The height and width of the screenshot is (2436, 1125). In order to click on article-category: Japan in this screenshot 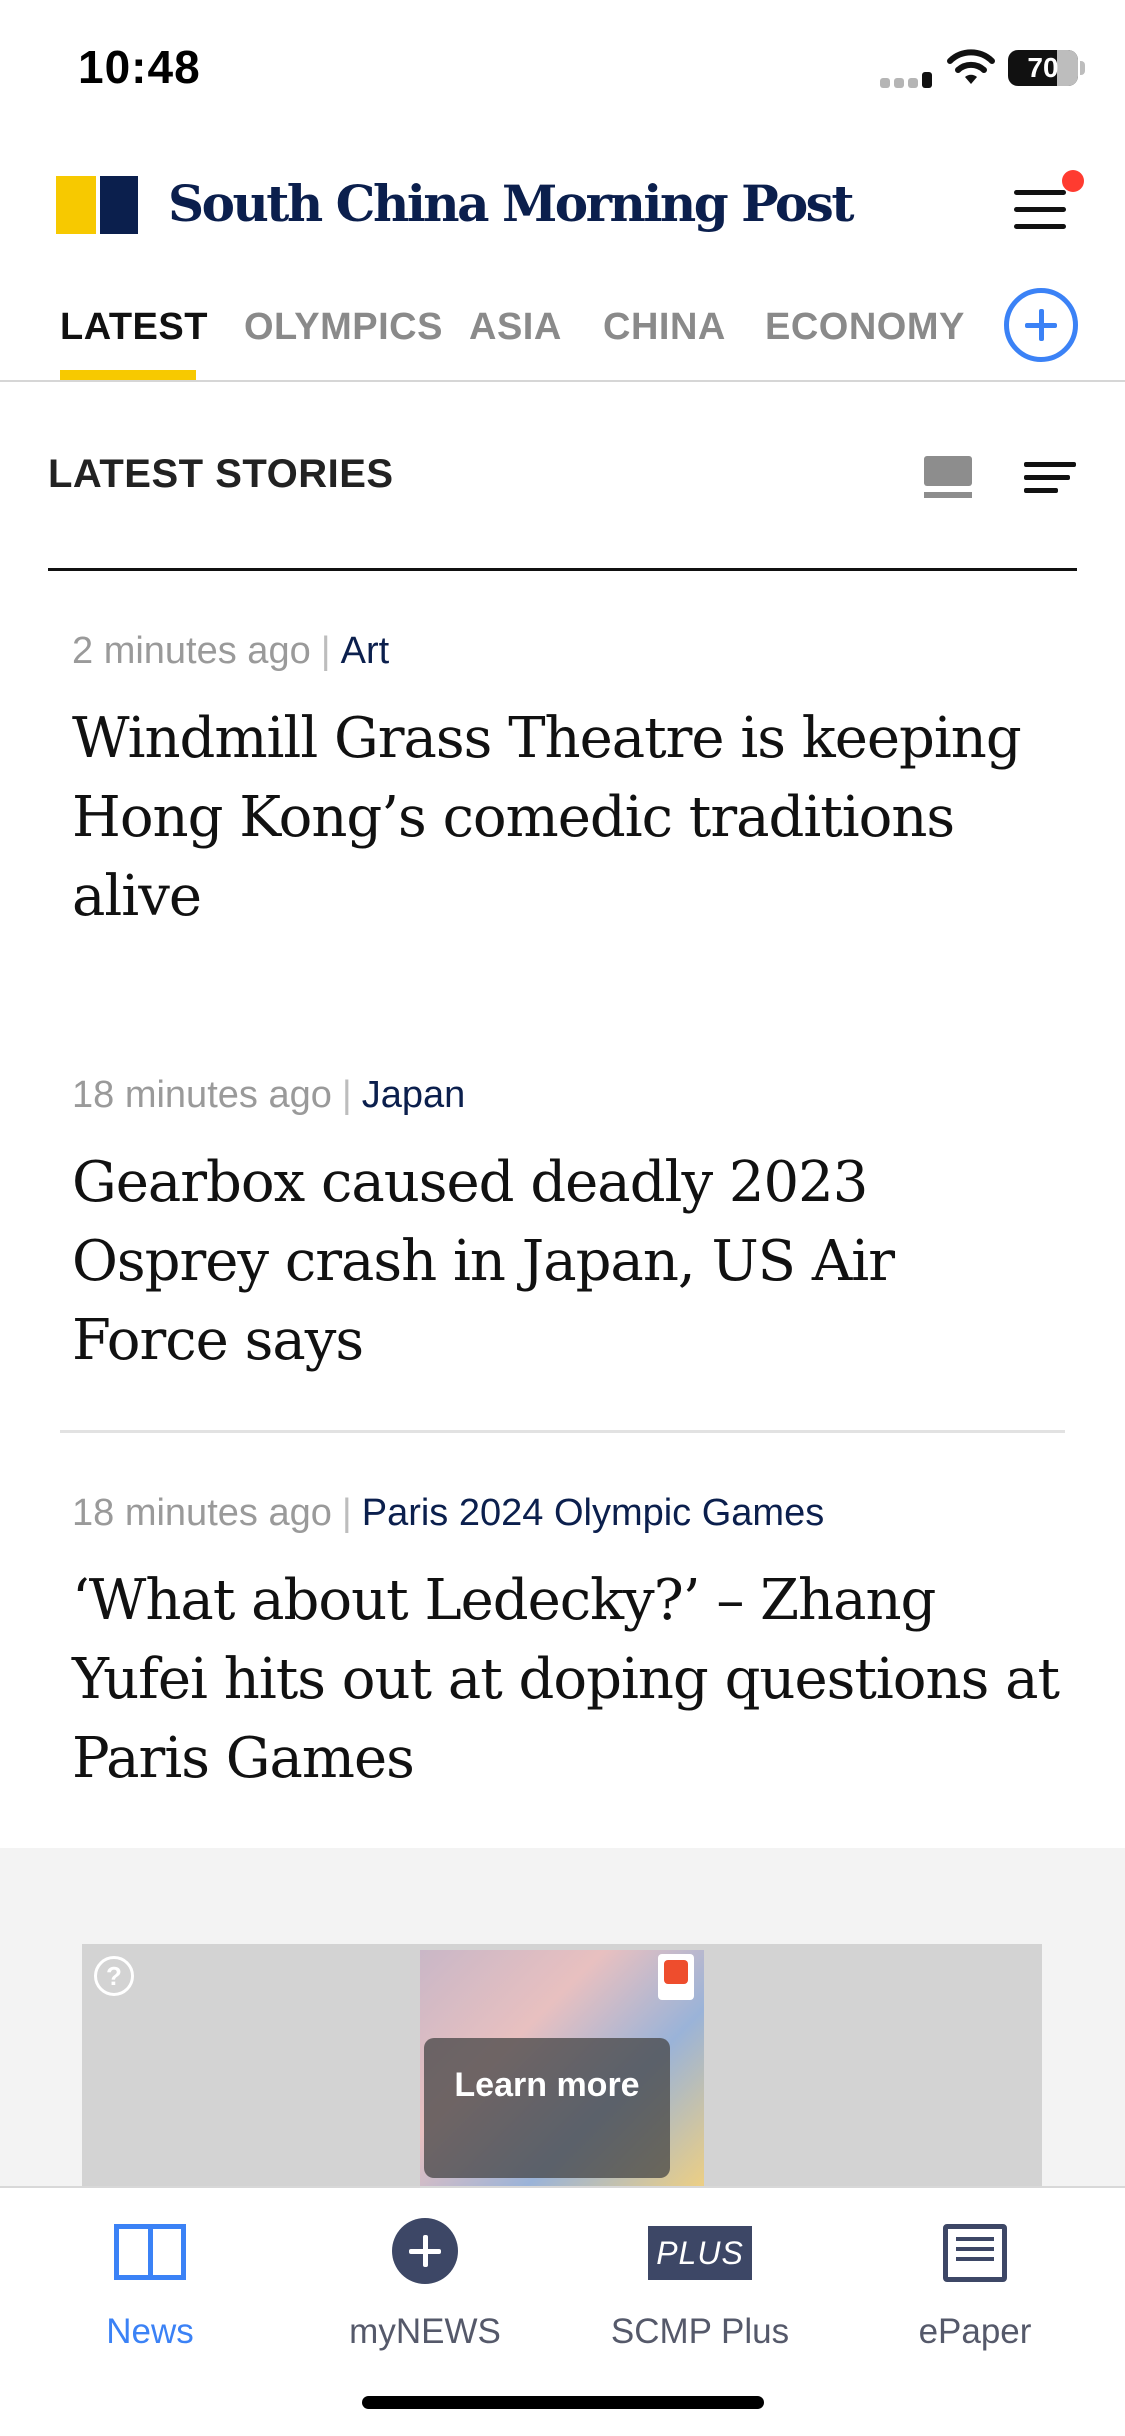, I will do `click(414, 1095)`.